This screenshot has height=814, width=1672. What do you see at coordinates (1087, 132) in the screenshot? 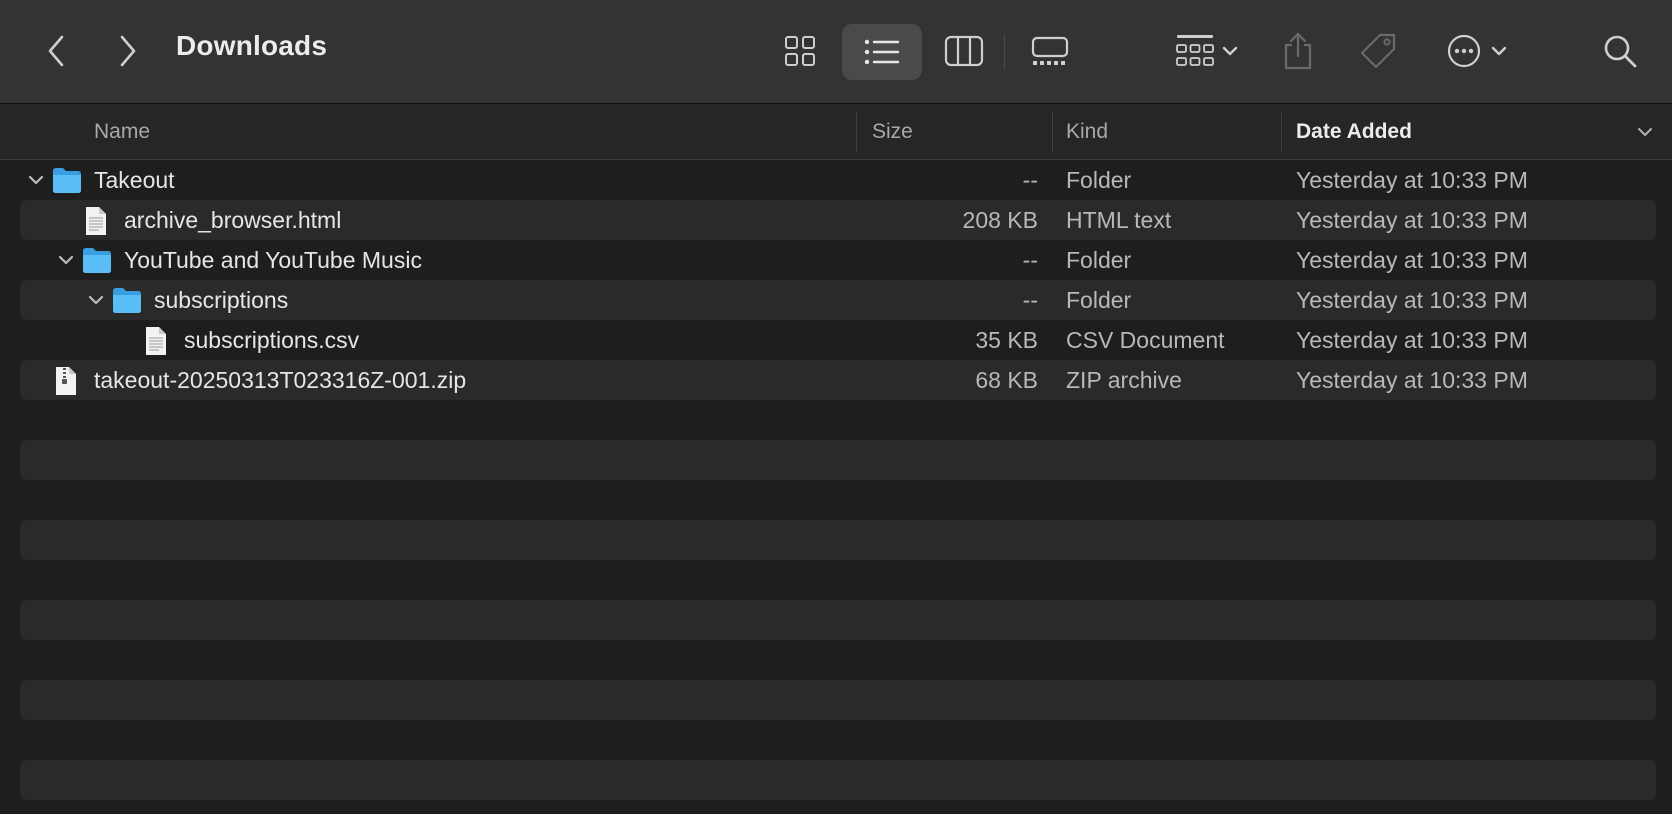
I see `column-kind: Kind` at bounding box center [1087, 132].